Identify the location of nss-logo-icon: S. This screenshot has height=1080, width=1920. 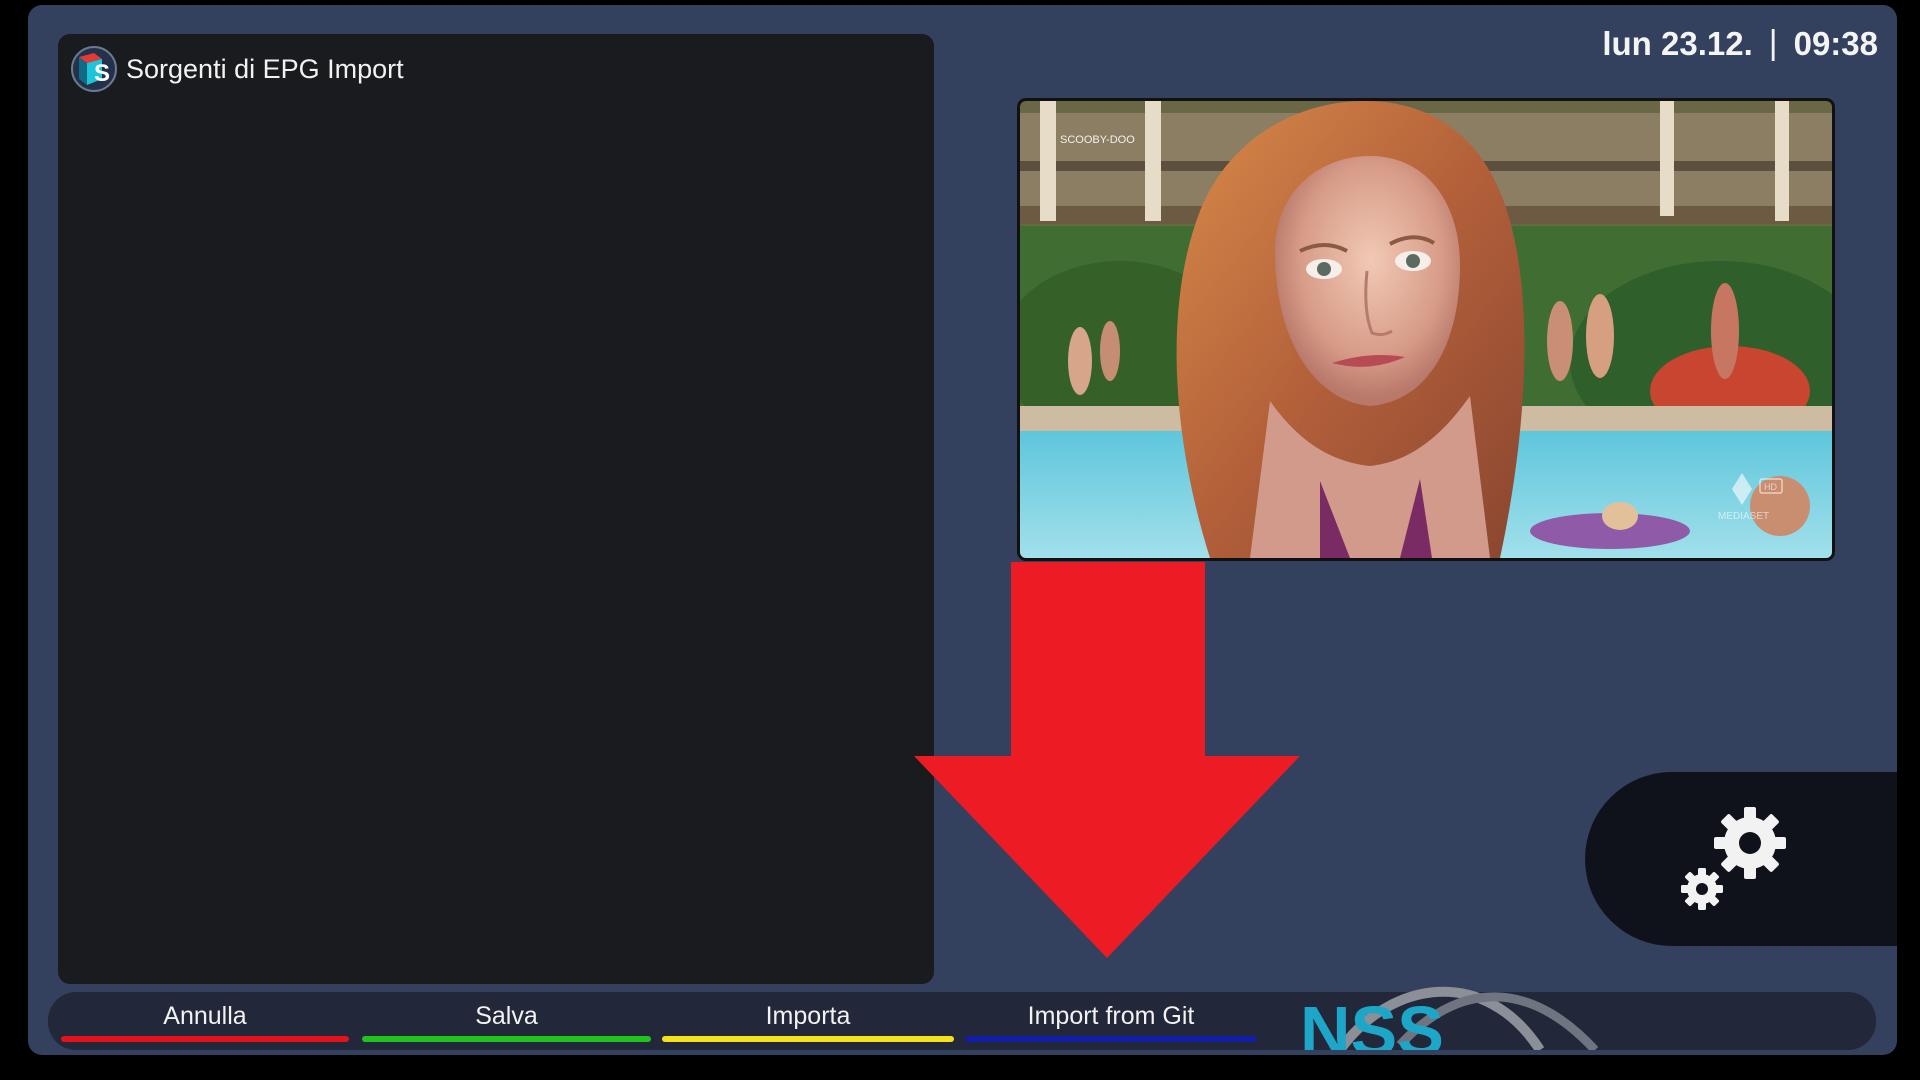
(94, 69).